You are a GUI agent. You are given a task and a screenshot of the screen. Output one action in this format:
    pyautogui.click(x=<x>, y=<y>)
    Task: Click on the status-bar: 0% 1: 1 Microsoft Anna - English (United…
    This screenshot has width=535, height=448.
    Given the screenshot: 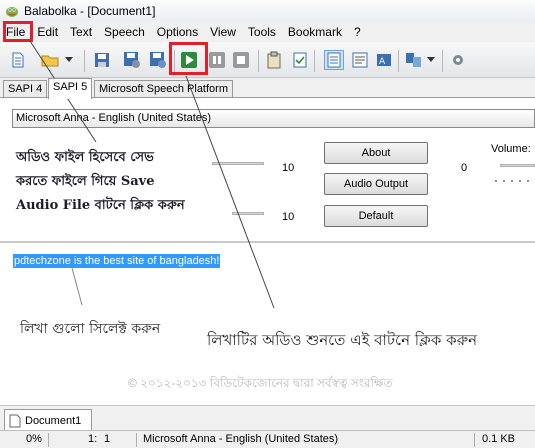 What is the action you would take?
    pyautogui.click(x=267, y=439)
    